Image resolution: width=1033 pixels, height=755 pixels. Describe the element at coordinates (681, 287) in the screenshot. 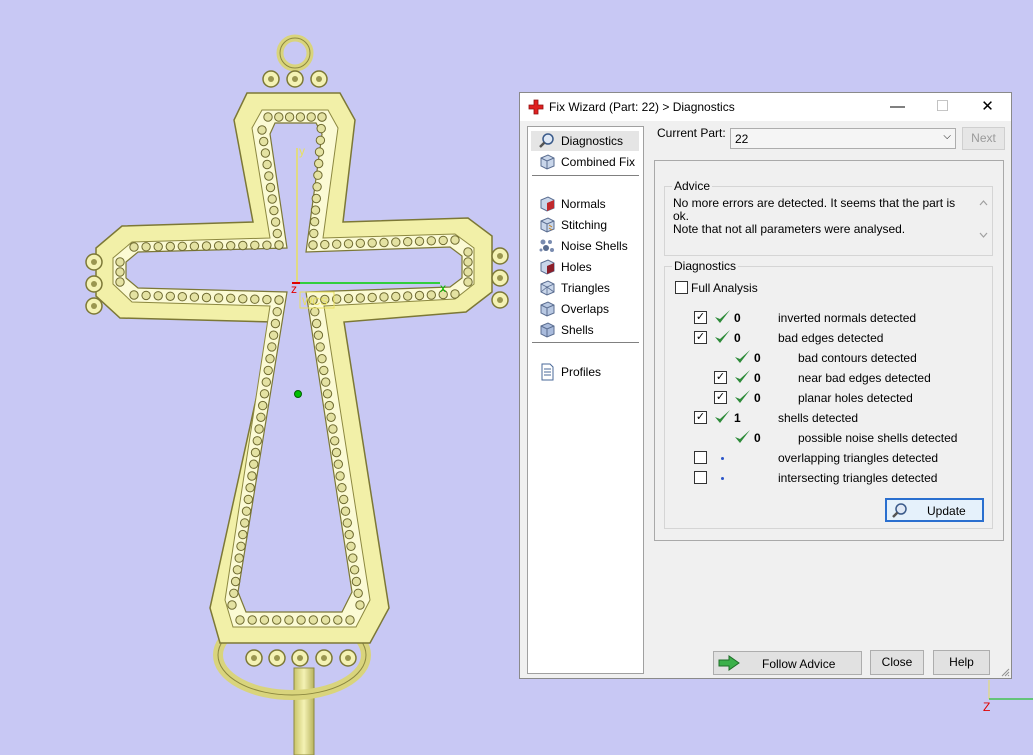

I see `full-analysis-checkbox` at that location.